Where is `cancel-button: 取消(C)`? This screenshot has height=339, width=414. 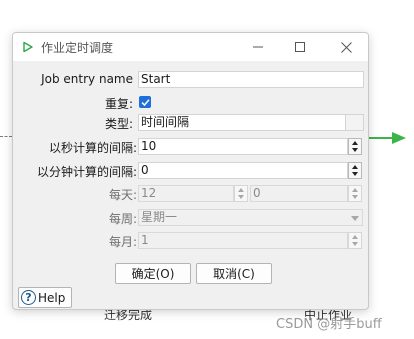 cancel-button: 取消(C) is located at coordinates (234, 273).